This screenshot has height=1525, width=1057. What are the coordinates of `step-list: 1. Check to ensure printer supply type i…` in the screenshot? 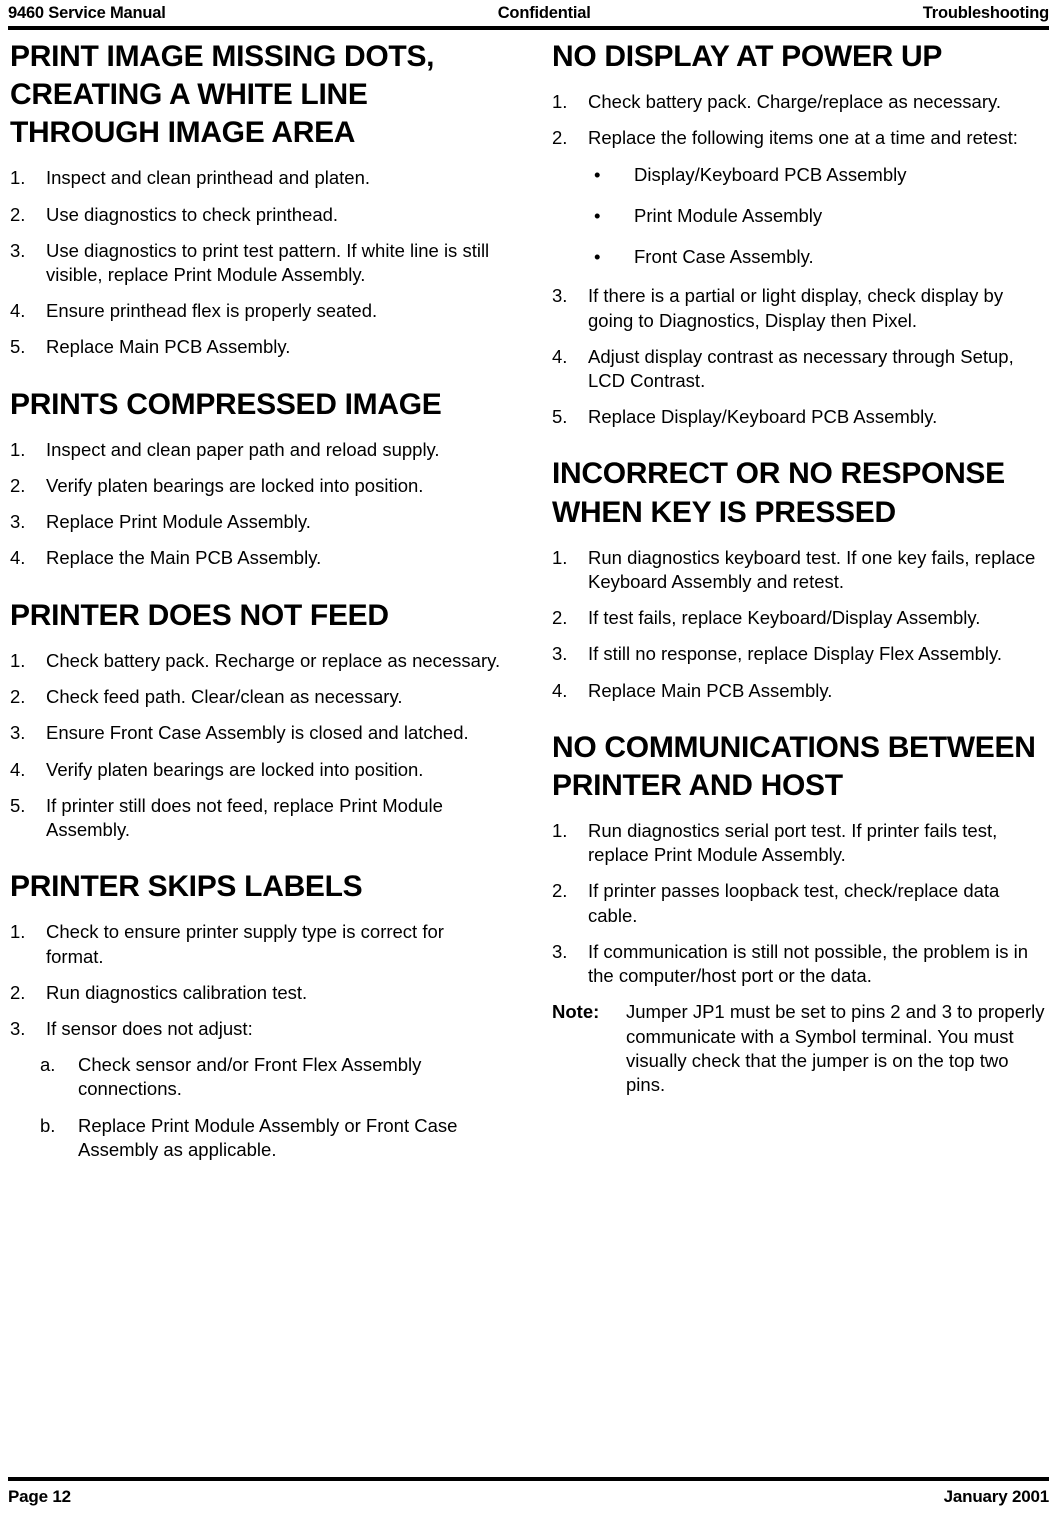 It's located at (256, 980).